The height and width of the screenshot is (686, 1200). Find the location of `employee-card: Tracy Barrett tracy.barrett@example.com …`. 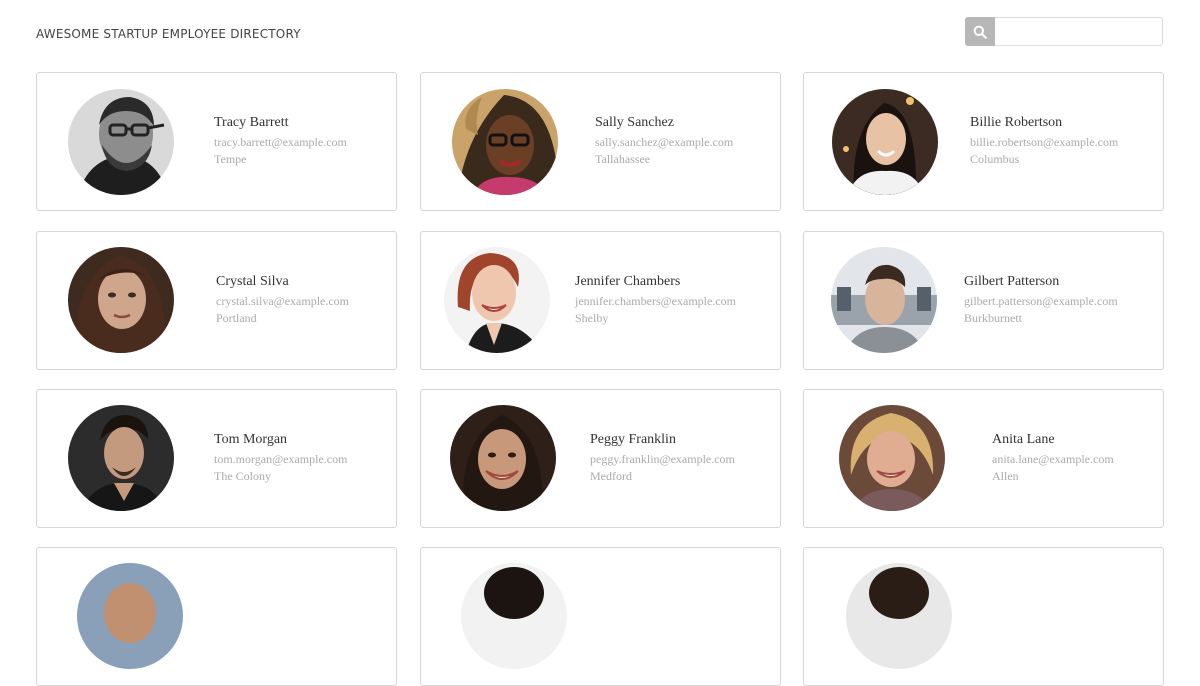

employee-card: Tracy Barrett tracy.barrett@example.com … is located at coordinates (216, 141).